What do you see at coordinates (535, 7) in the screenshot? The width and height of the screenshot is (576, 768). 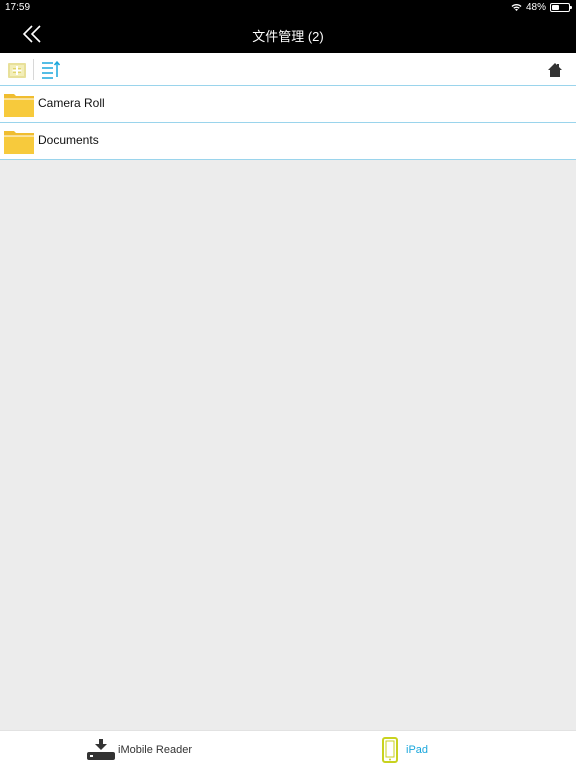 I see `battery-percent: 48%` at bounding box center [535, 7].